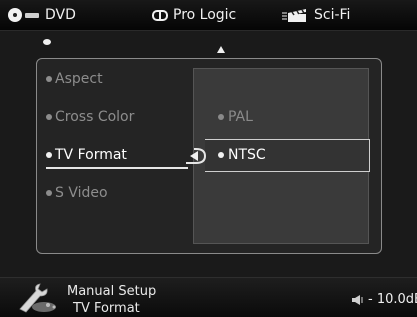 The width and height of the screenshot is (417, 317). Describe the element at coordinates (357, 299) in the screenshot. I see `speaker-icon` at that location.